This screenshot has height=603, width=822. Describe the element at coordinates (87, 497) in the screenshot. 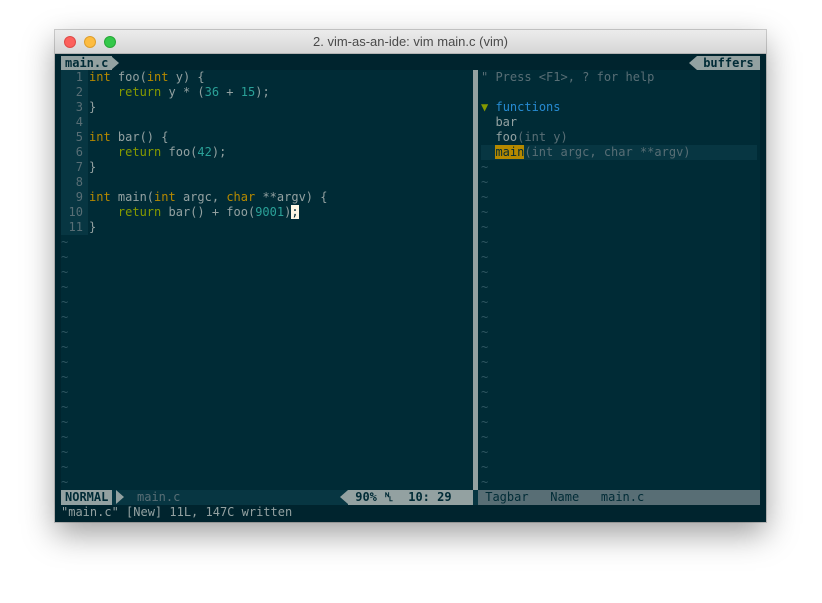

I see `mode-indicator: NORMAL` at that location.